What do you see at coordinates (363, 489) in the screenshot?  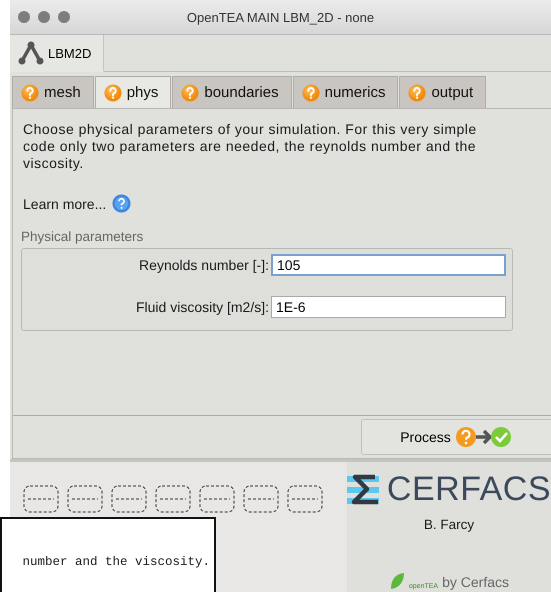 I see `sigma-logo-icon` at bounding box center [363, 489].